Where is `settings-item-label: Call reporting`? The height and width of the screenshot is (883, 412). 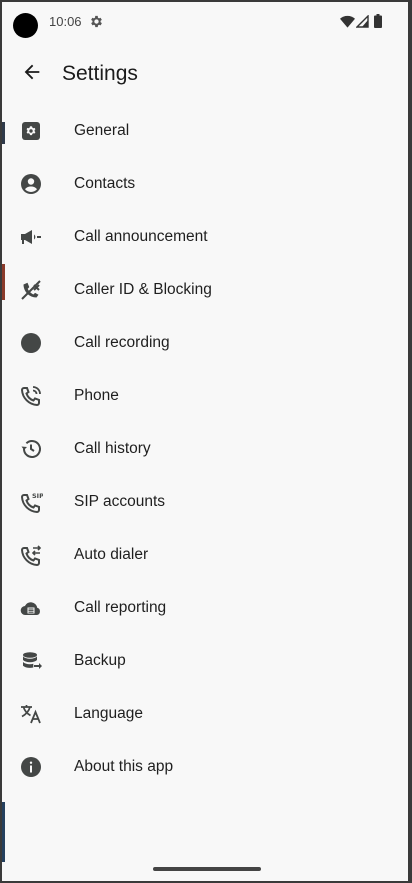 settings-item-label: Call reporting is located at coordinates (120, 607).